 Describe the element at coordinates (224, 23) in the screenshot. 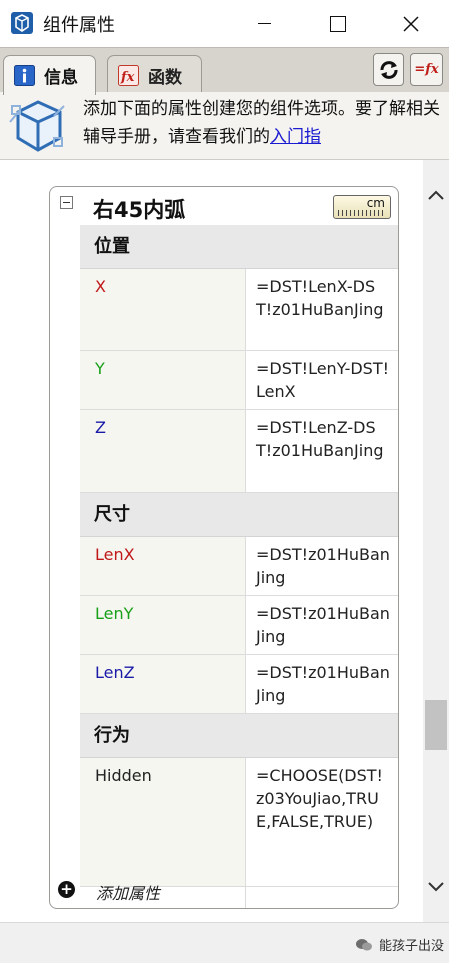

I see `title-bar: 组件属性` at that location.